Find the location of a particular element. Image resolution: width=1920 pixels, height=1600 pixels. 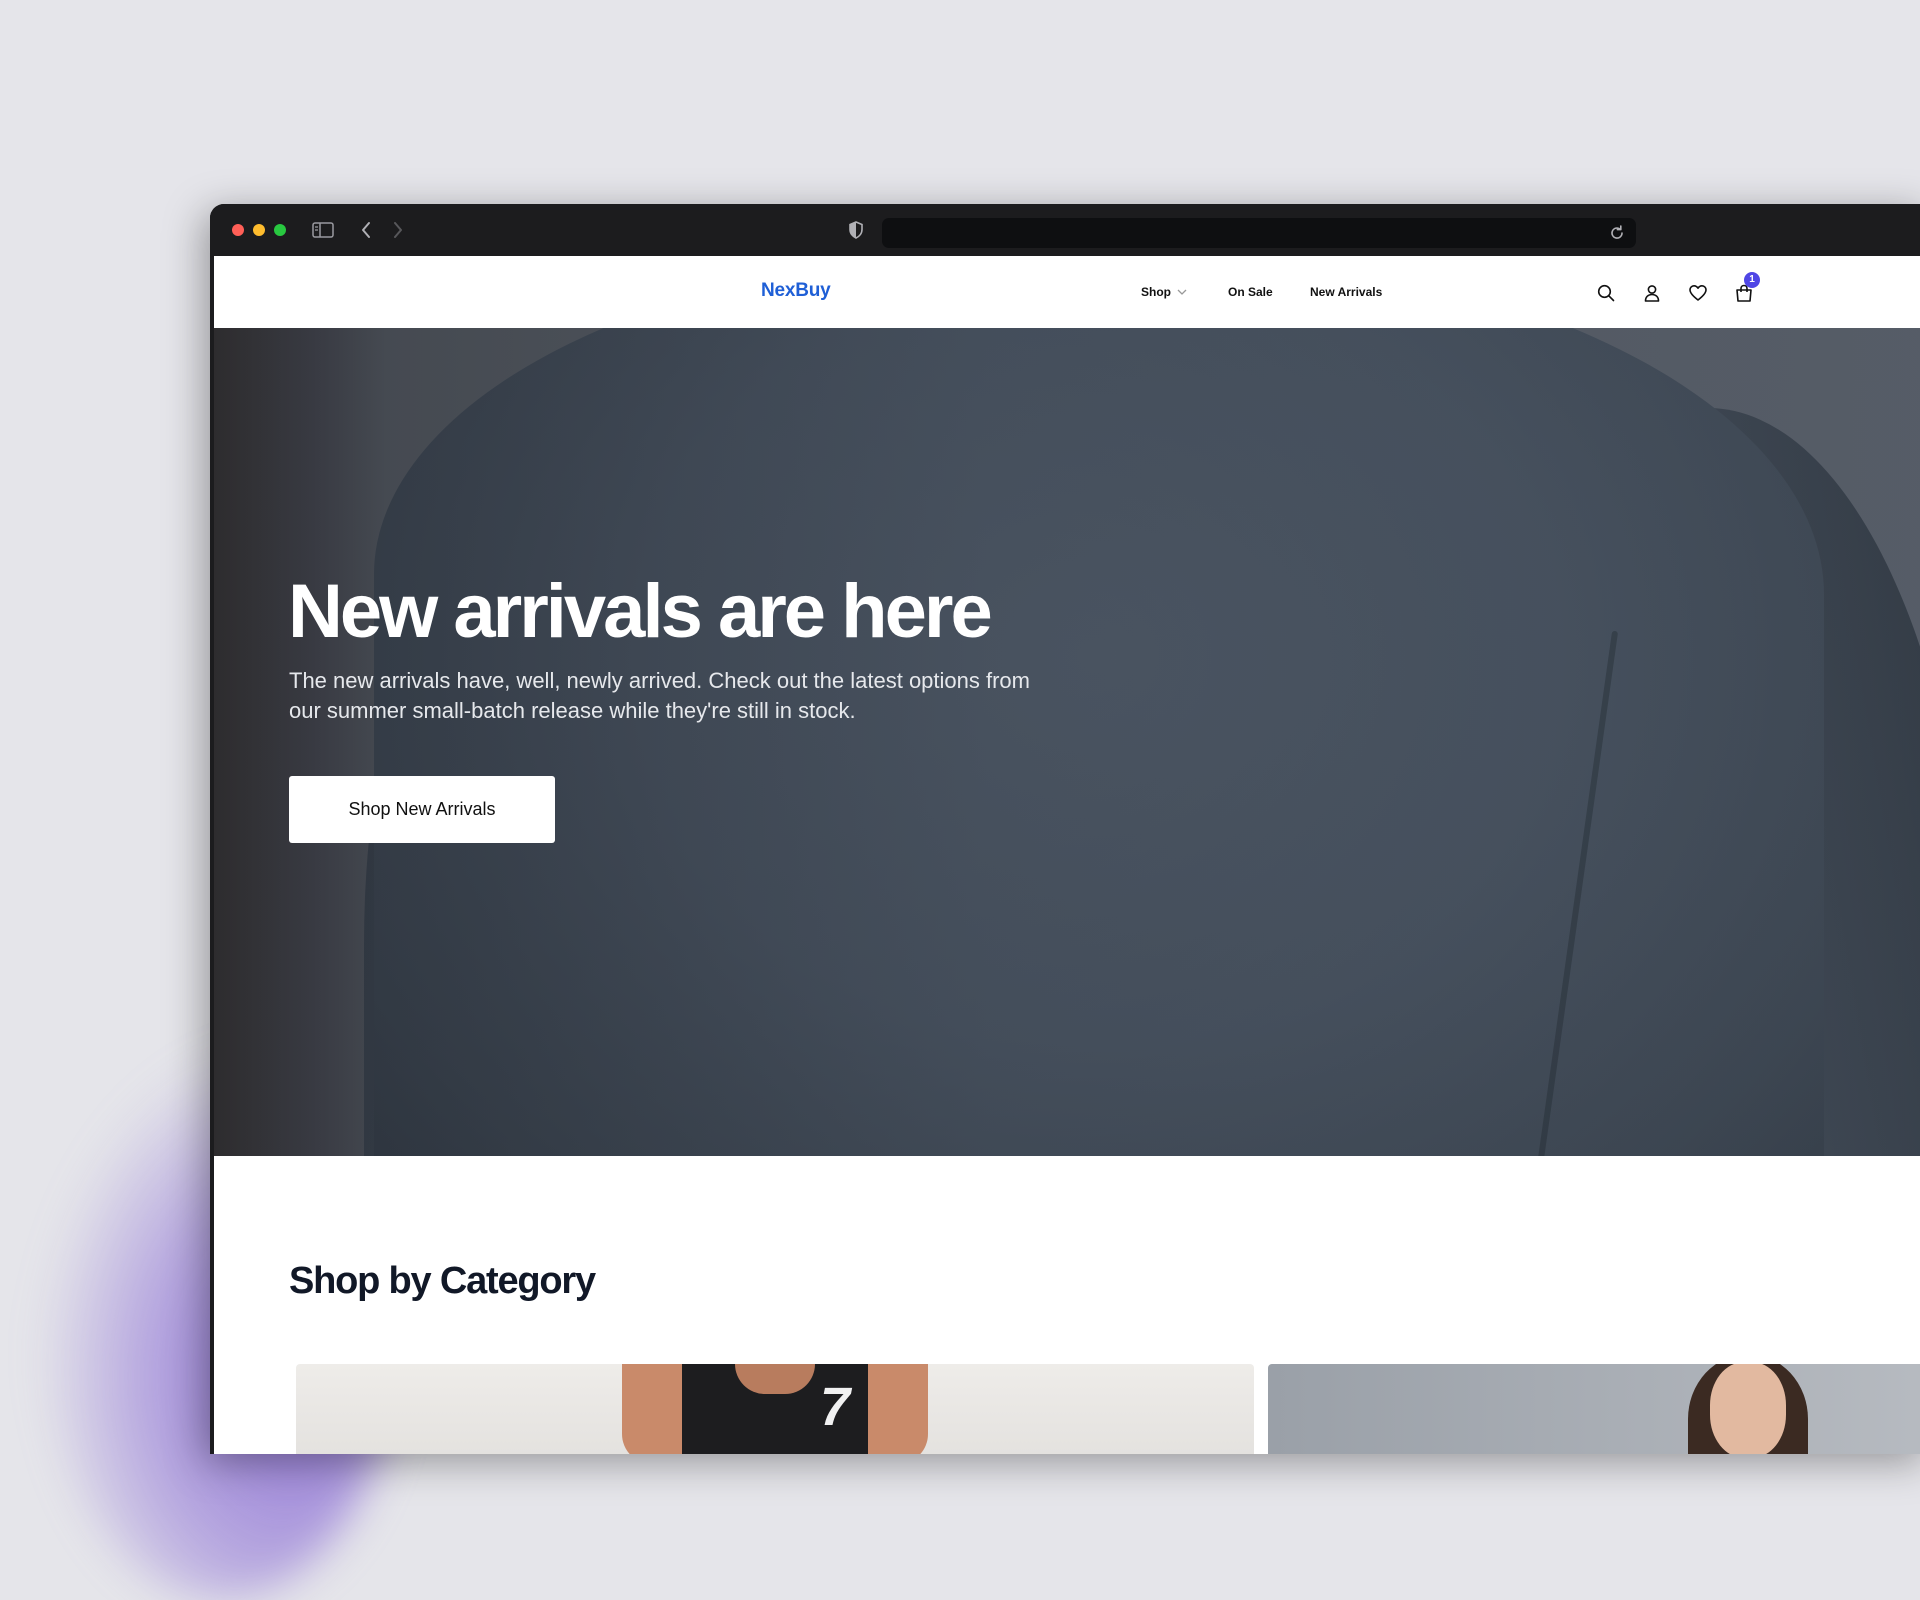

nav-link-new-arrivals: New Arrivals is located at coordinates (1346, 292).